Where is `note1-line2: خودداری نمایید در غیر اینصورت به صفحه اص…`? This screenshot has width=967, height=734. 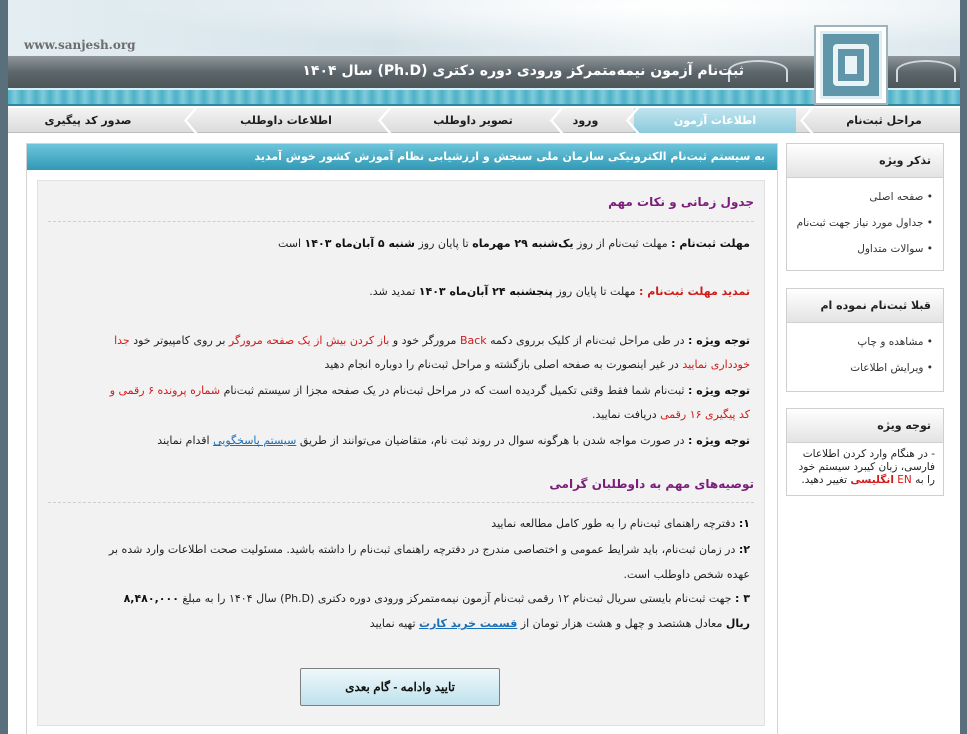 note1-line2: خودداری نمایید در غیر اینصورت به صفحه اص… is located at coordinates (537, 364).